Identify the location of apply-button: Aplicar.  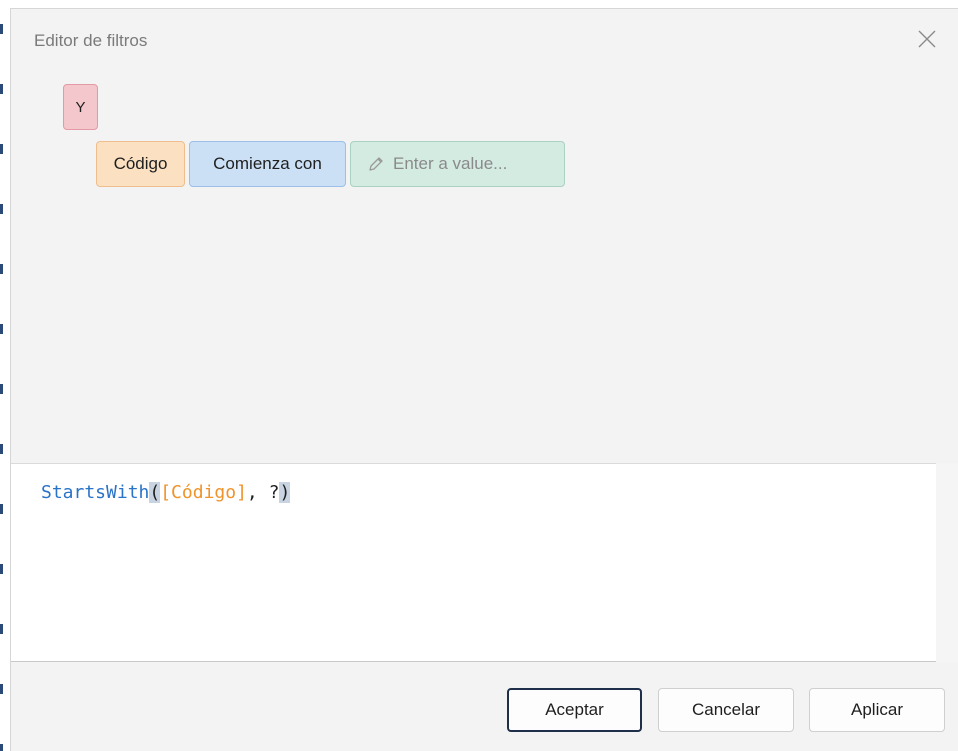
(877, 710).